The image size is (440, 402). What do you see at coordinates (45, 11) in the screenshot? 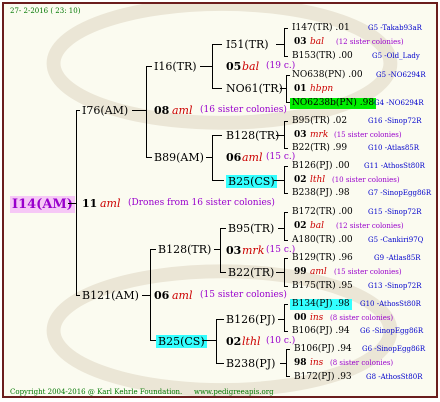
I see `timestamp: 27- 2-2016 ( 23: 10)` at bounding box center [45, 11].